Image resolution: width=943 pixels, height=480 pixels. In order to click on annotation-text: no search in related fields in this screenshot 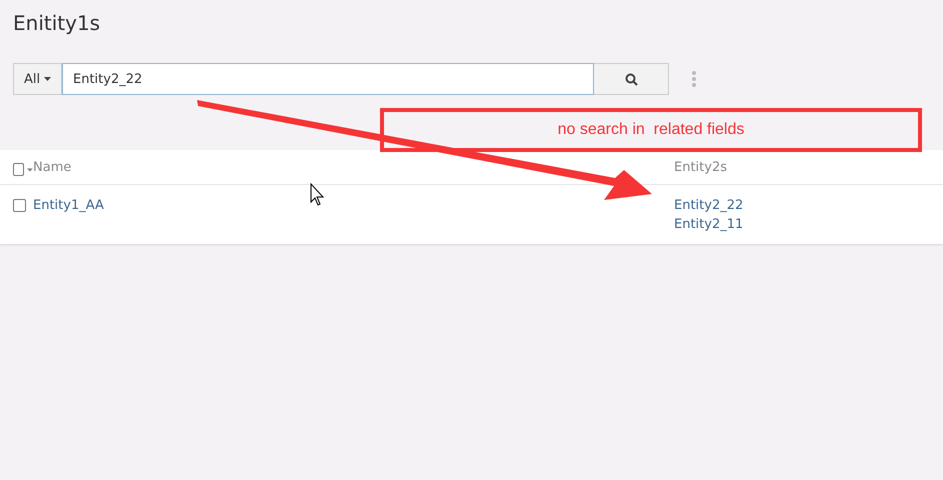, I will do `click(651, 130)`.